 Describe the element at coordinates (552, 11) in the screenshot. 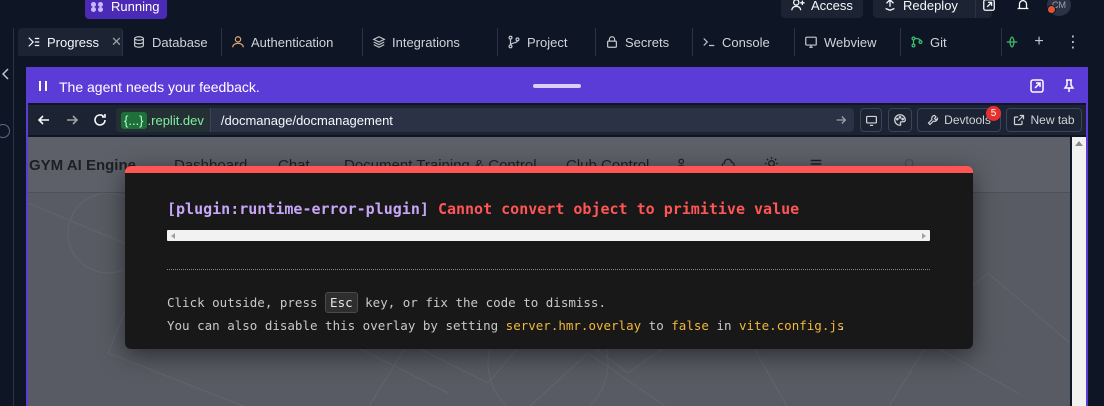

I see `top-header: Running Access Redeploy CM` at that location.